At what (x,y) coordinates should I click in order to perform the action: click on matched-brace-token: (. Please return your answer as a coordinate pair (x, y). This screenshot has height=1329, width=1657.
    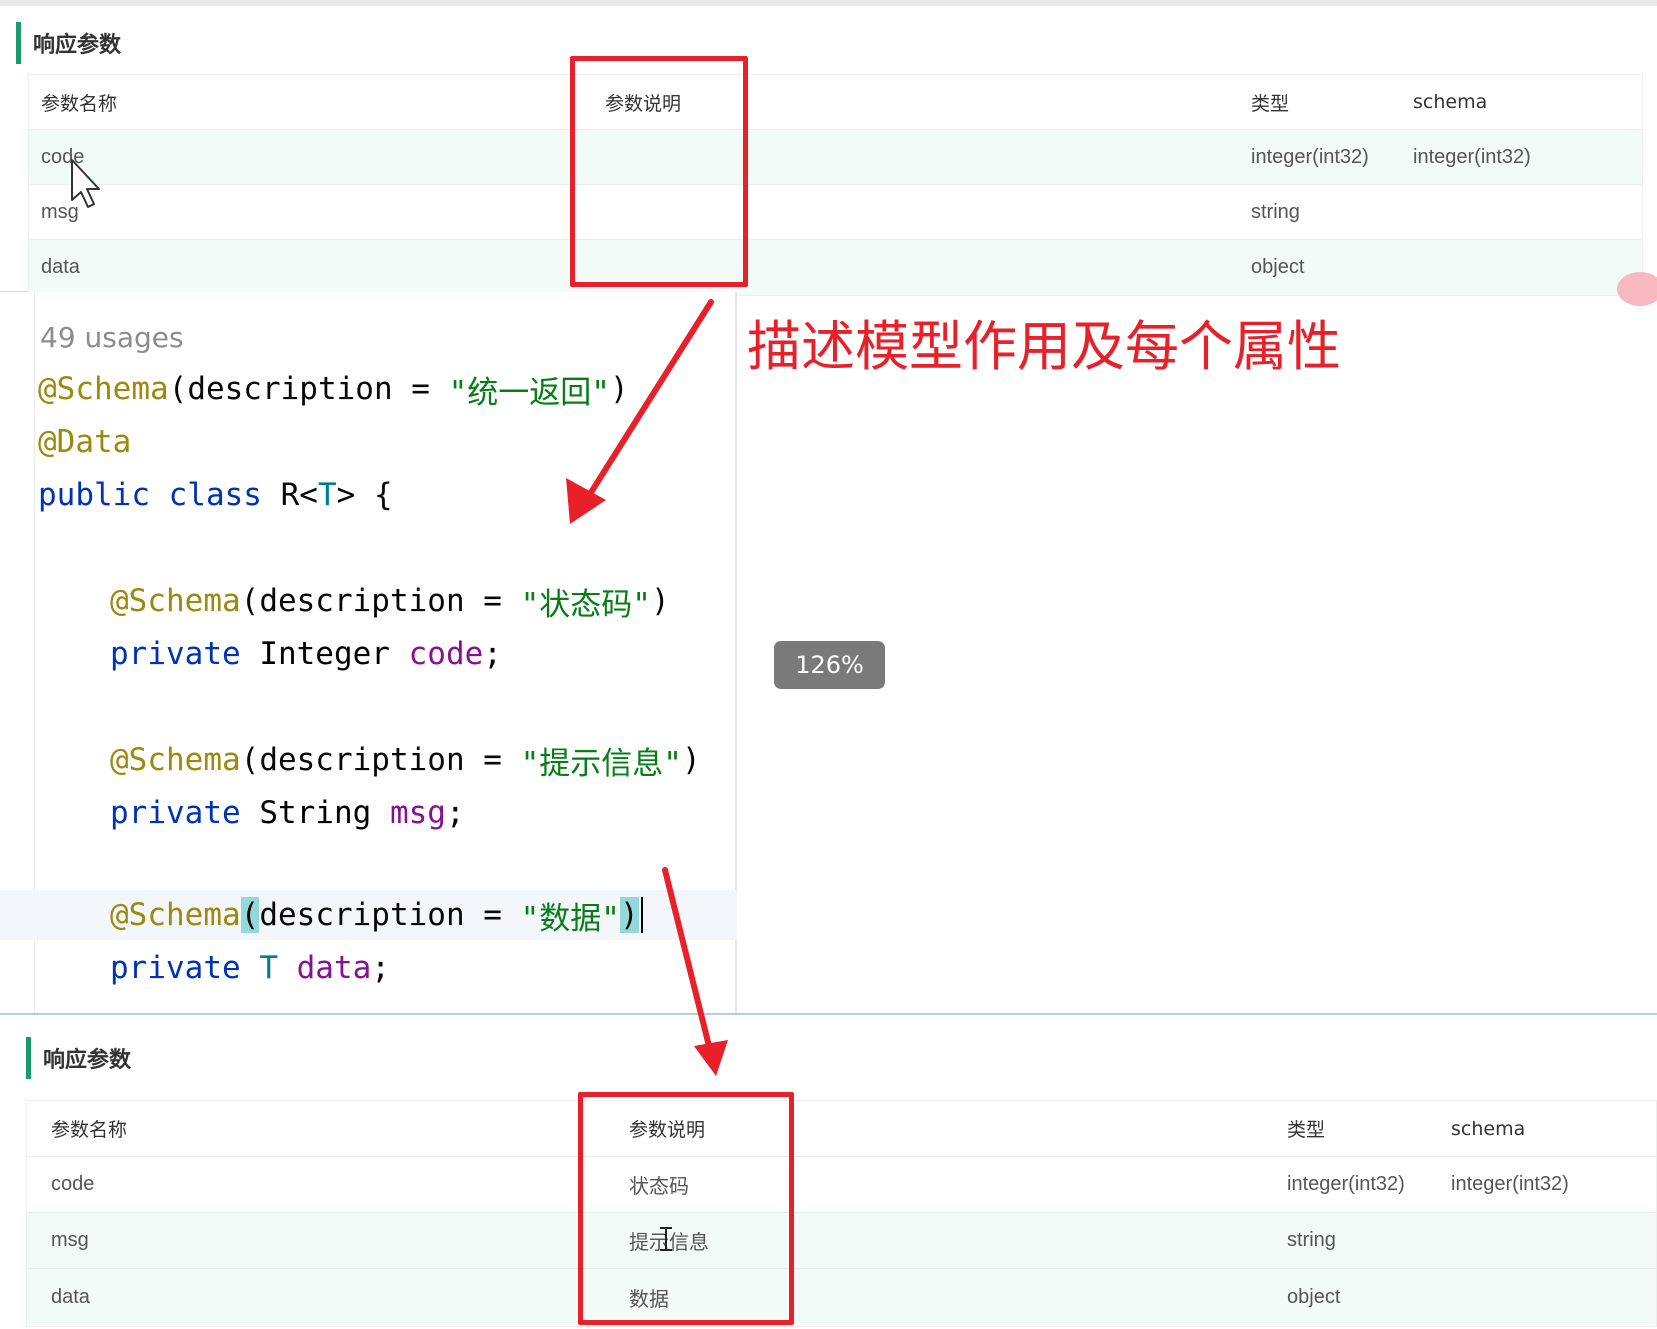
    Looking at the image, I should click on (250, 915).